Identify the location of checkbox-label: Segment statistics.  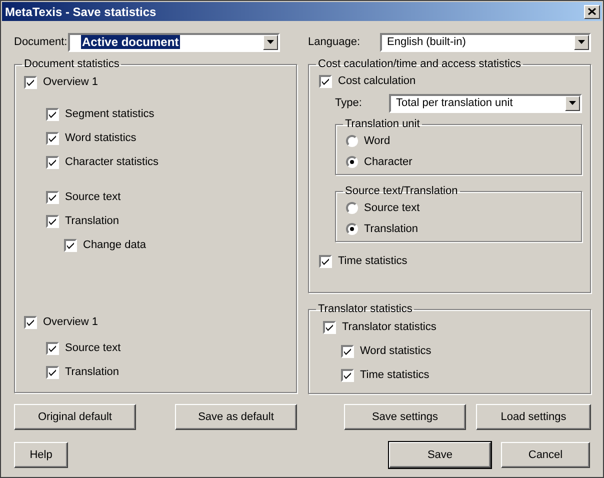
(109, 114).